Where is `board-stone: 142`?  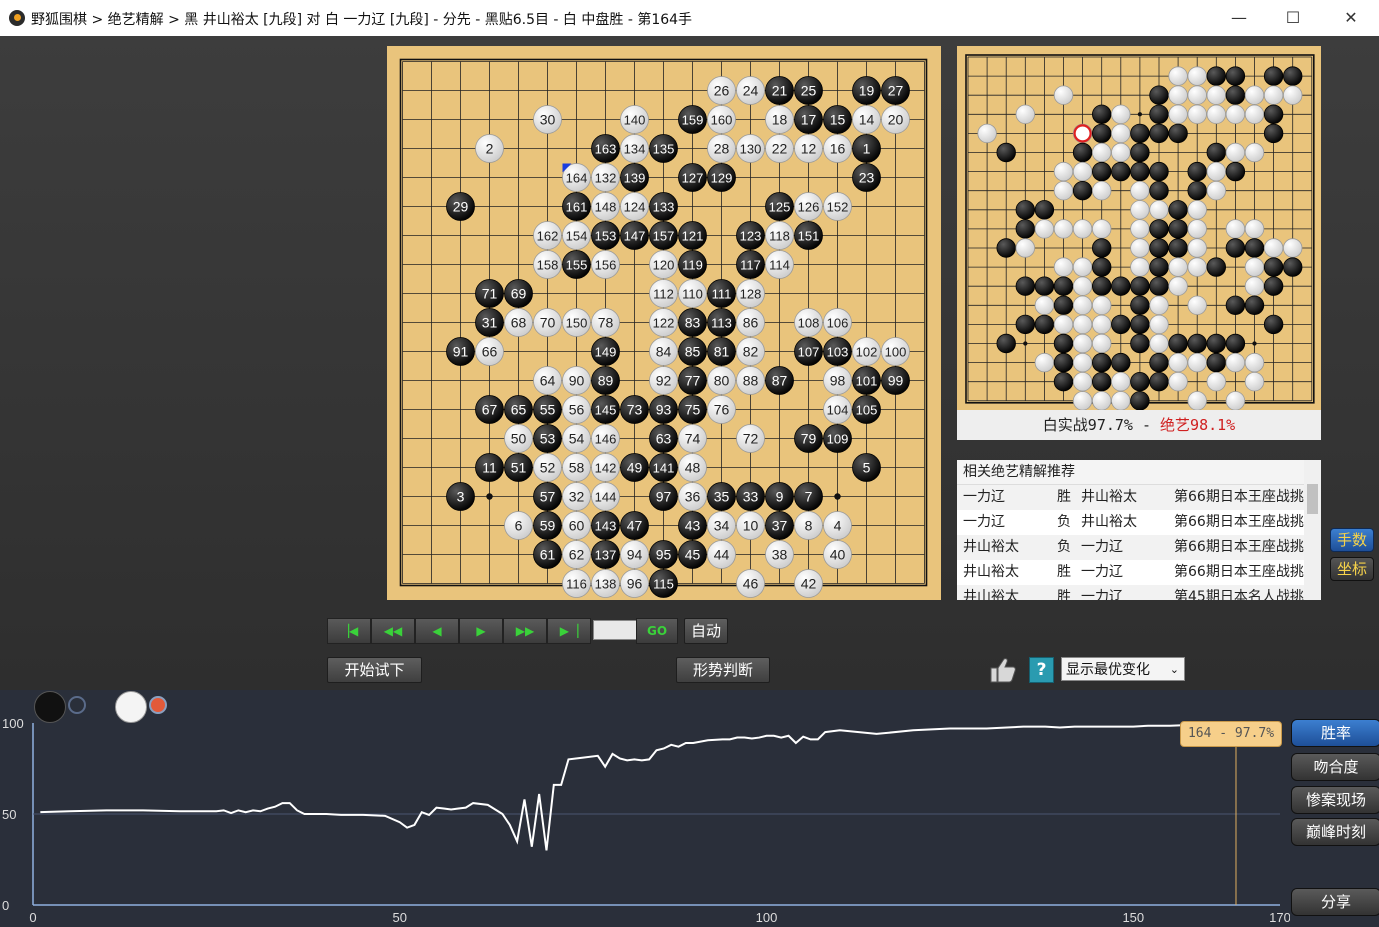
board-stone: 142 is located at coordinates (605, 467).